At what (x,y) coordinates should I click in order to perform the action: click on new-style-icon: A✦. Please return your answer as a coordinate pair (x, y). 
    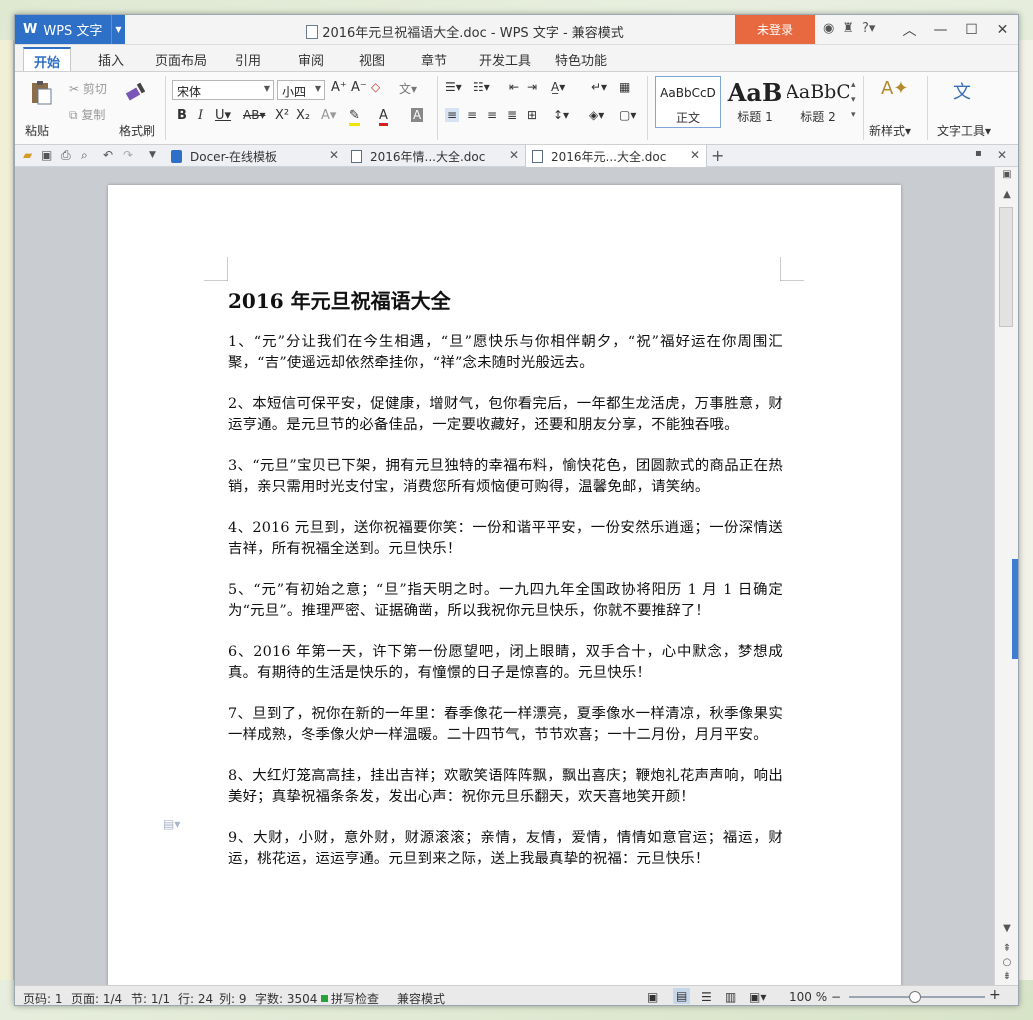
    Looking at the image, I should click on (894, 88).